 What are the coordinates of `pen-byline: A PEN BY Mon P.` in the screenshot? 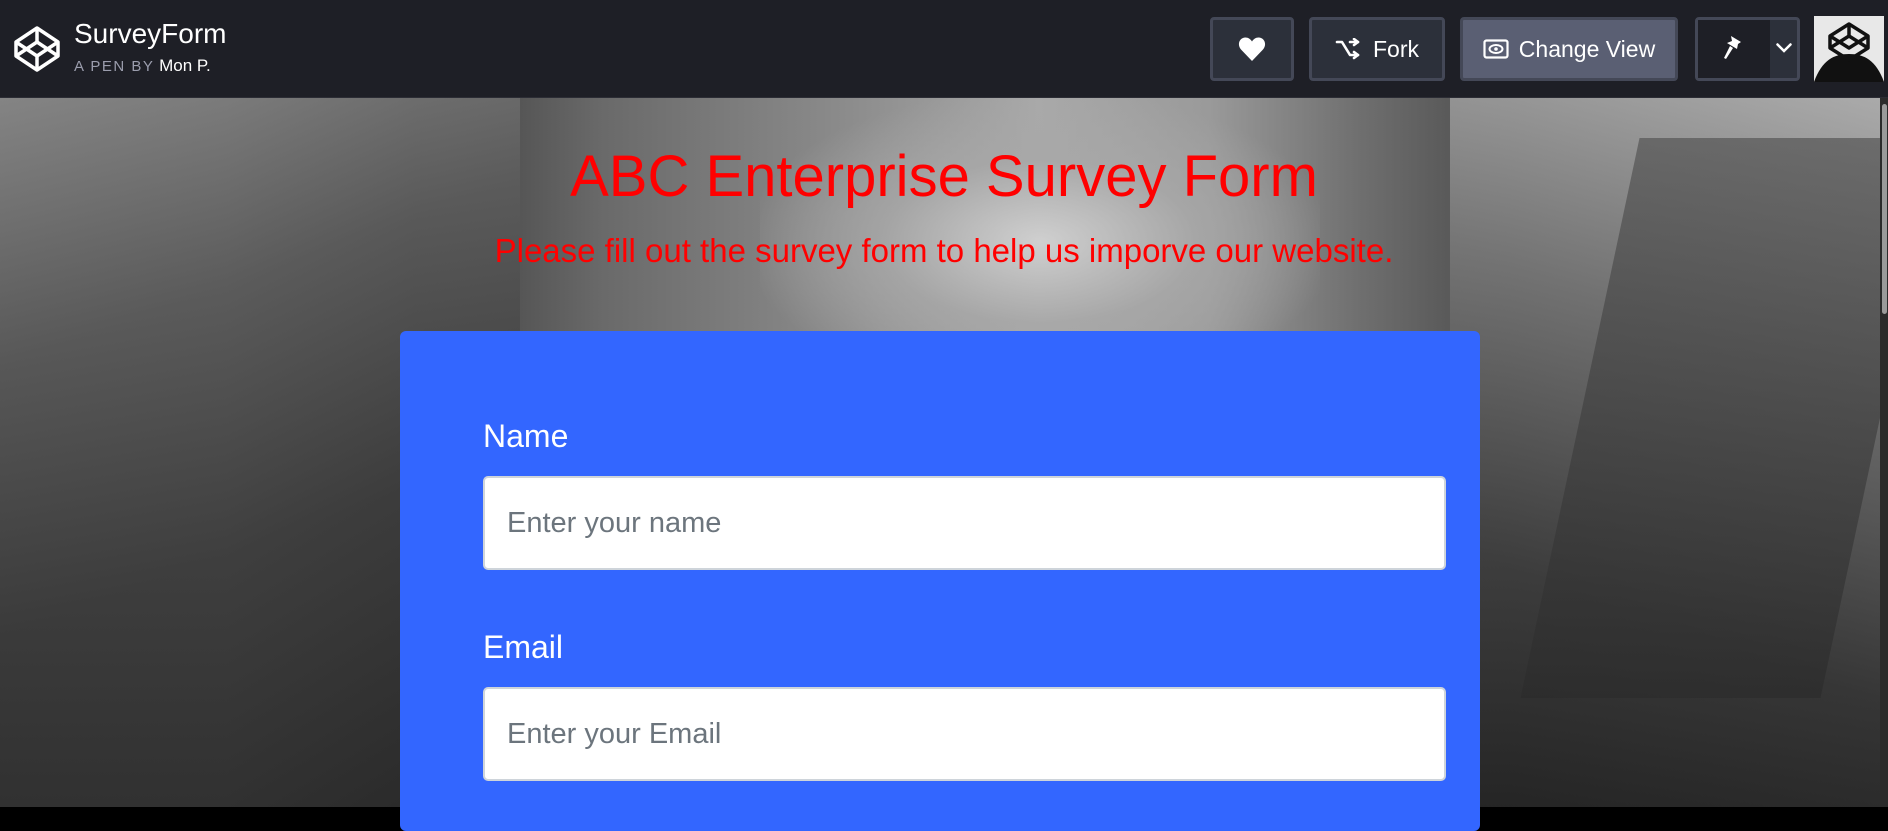 It's located at (142, 66).